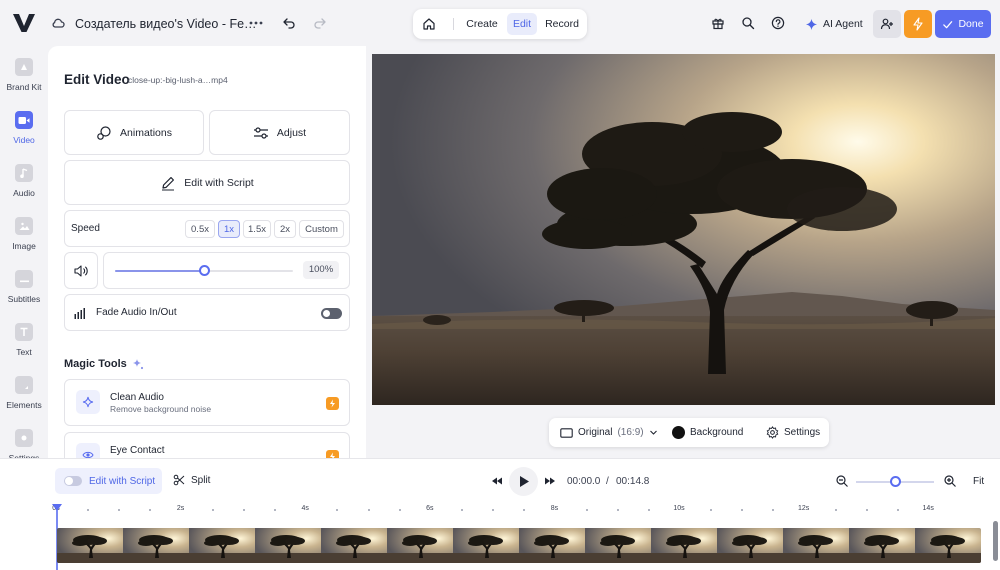 Image resolution: width=1000 pixels, height=570 pixels. Describe the element at coordinates (108, 481) in the screenshot. I see `timeline-edit-with-script-button: Edit with Script` at that location.